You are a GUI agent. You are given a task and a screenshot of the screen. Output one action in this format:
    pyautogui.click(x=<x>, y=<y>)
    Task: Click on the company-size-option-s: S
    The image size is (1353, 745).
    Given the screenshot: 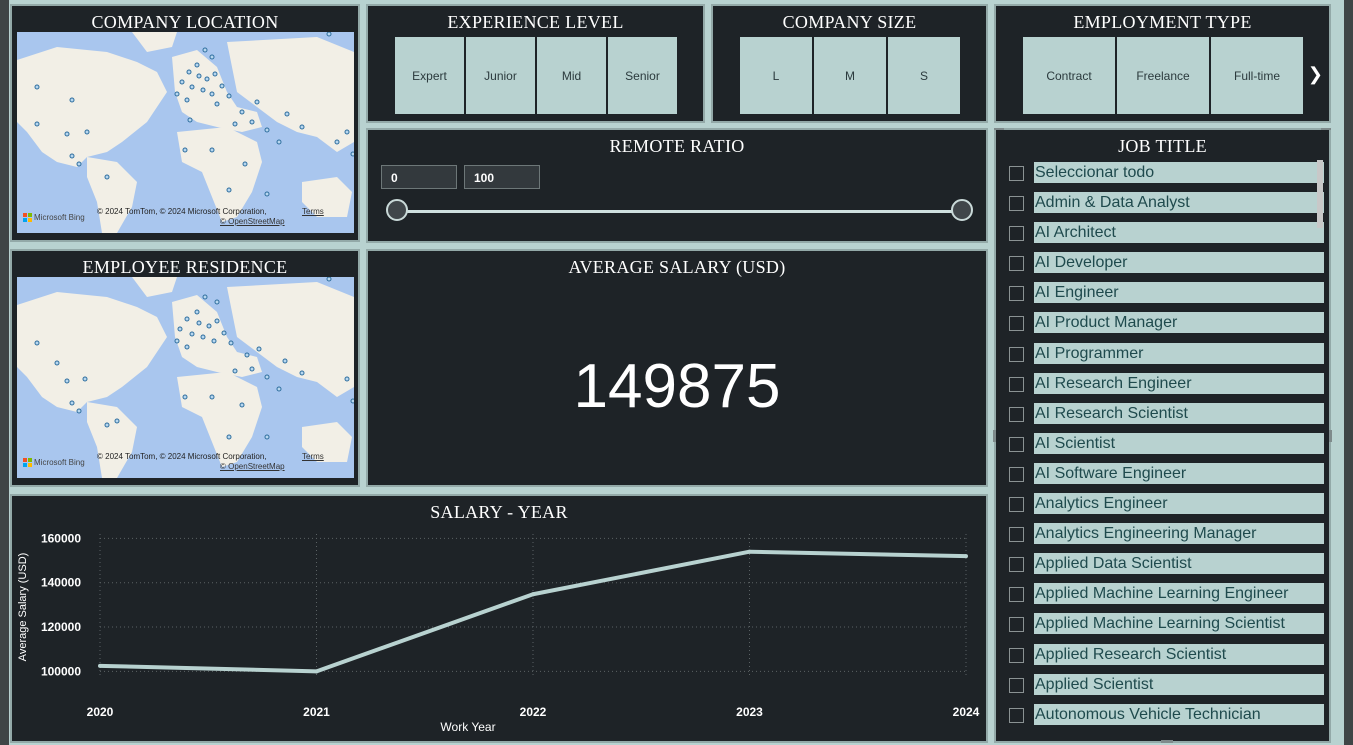 What is the action you would take?
    pyautogui.click(x=924, y=75)
    